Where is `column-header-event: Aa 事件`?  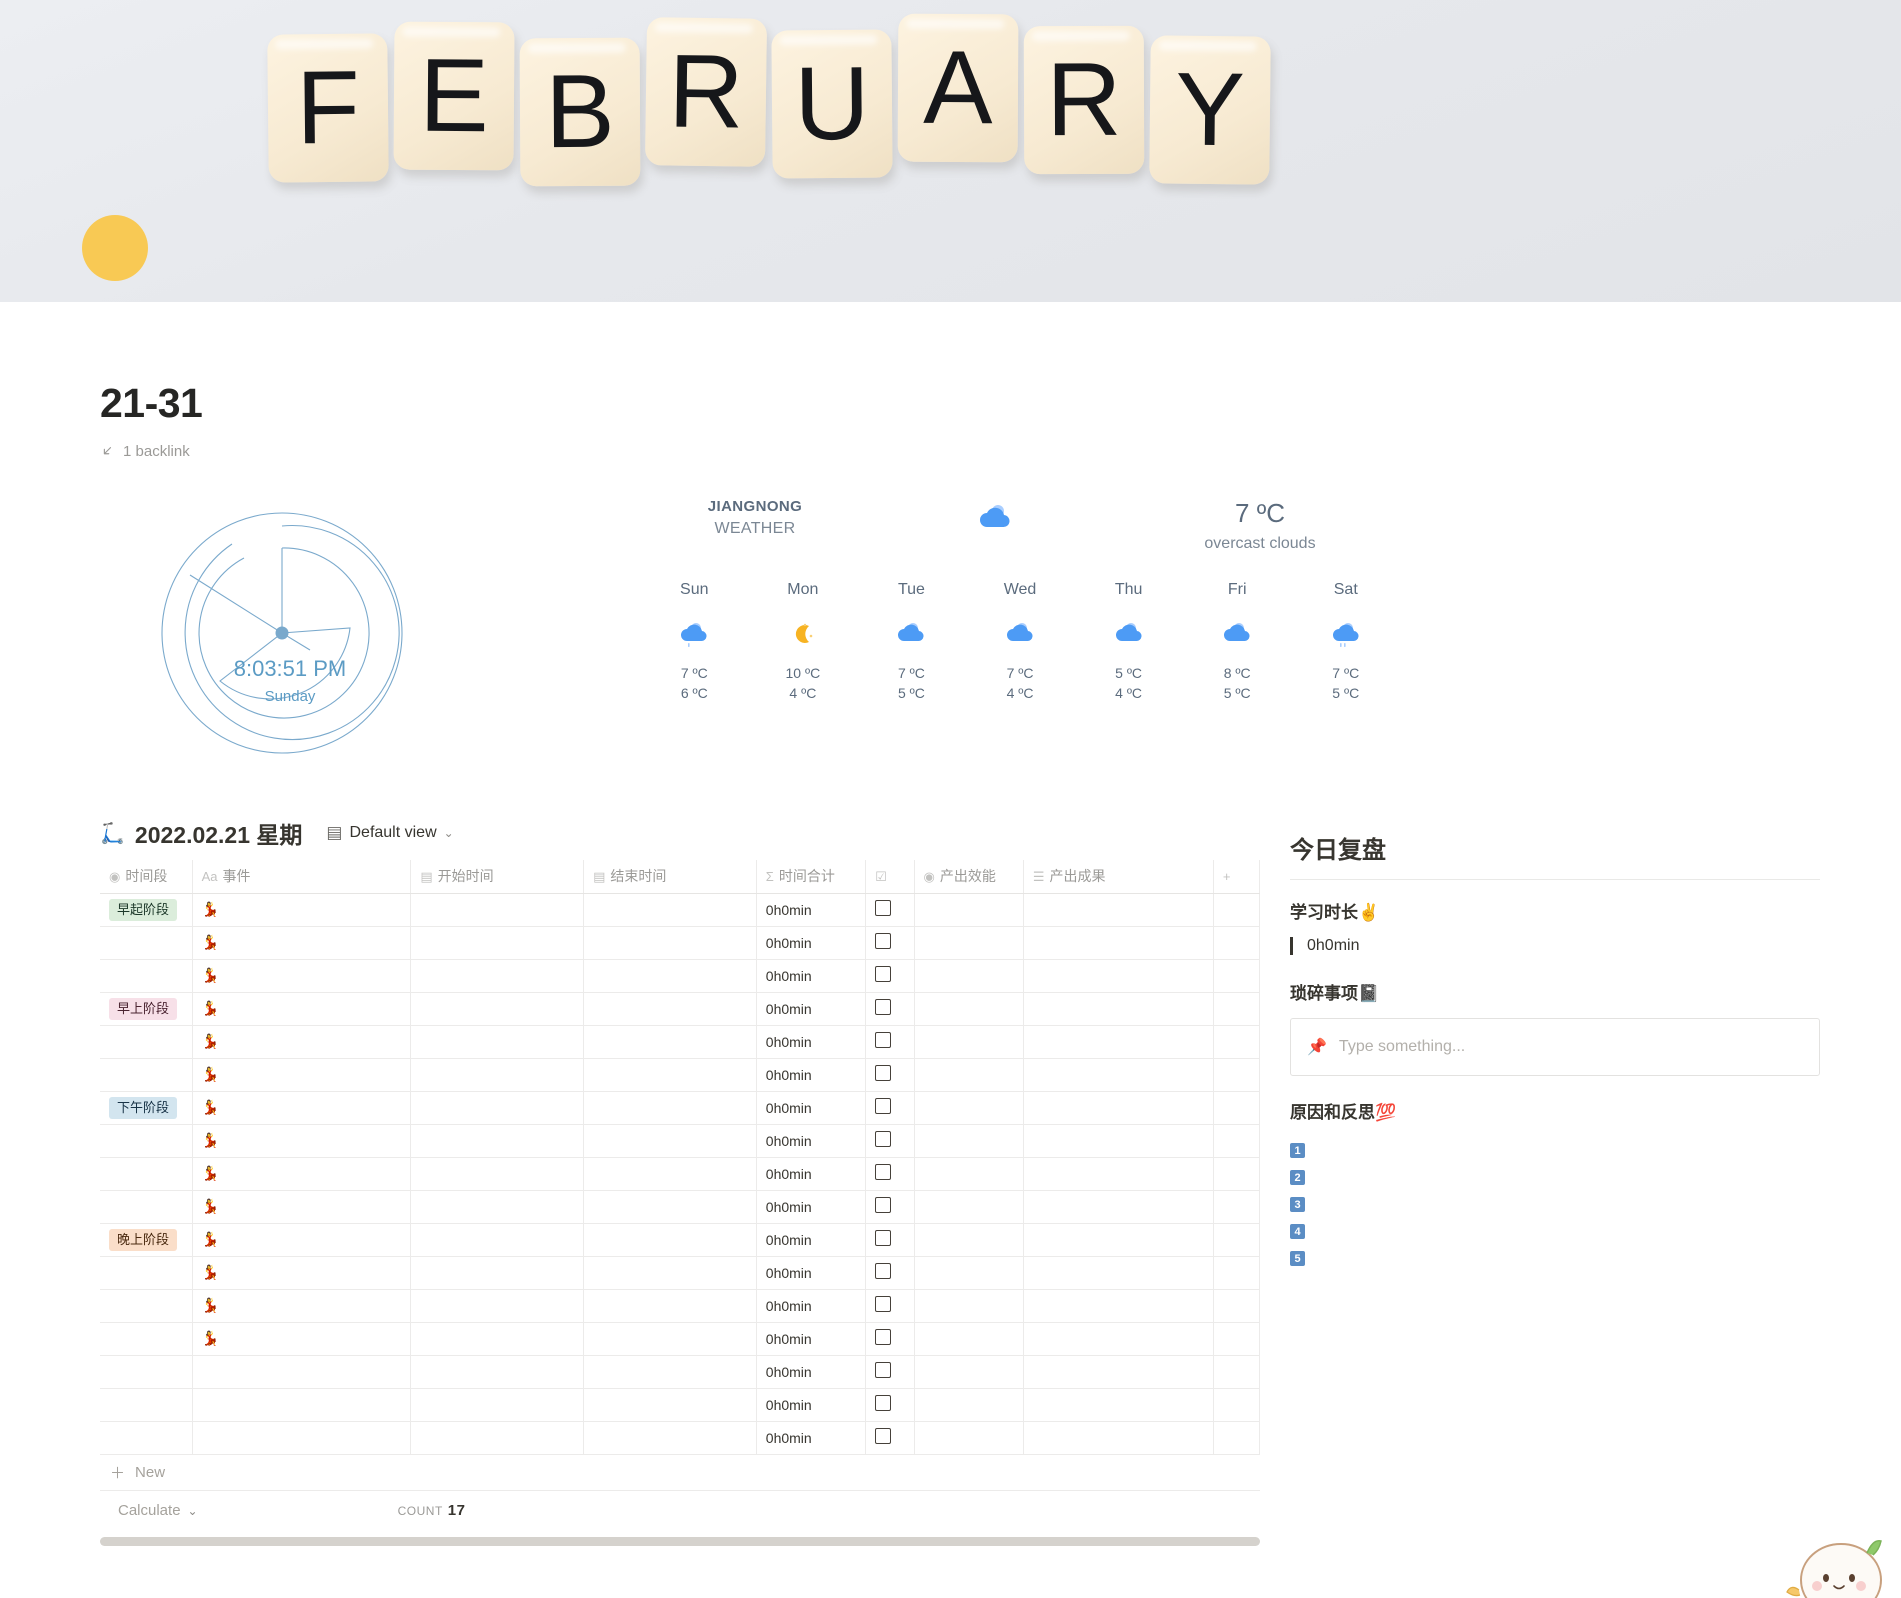 column-header-event: Aa 事件 is located at coordinates (302, 877).